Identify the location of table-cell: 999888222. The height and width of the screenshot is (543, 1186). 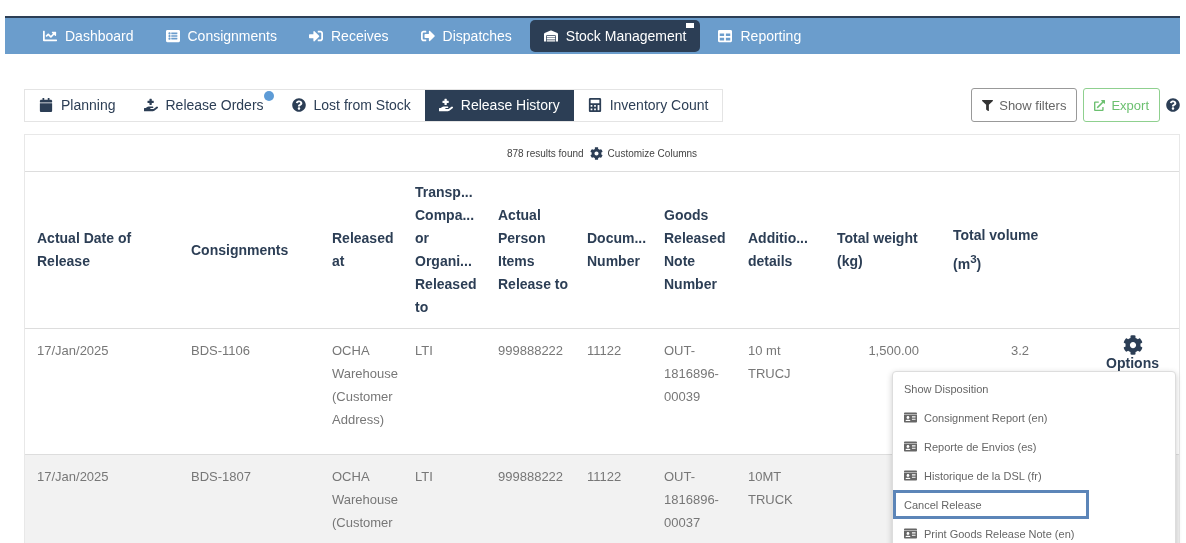
(530, 499).